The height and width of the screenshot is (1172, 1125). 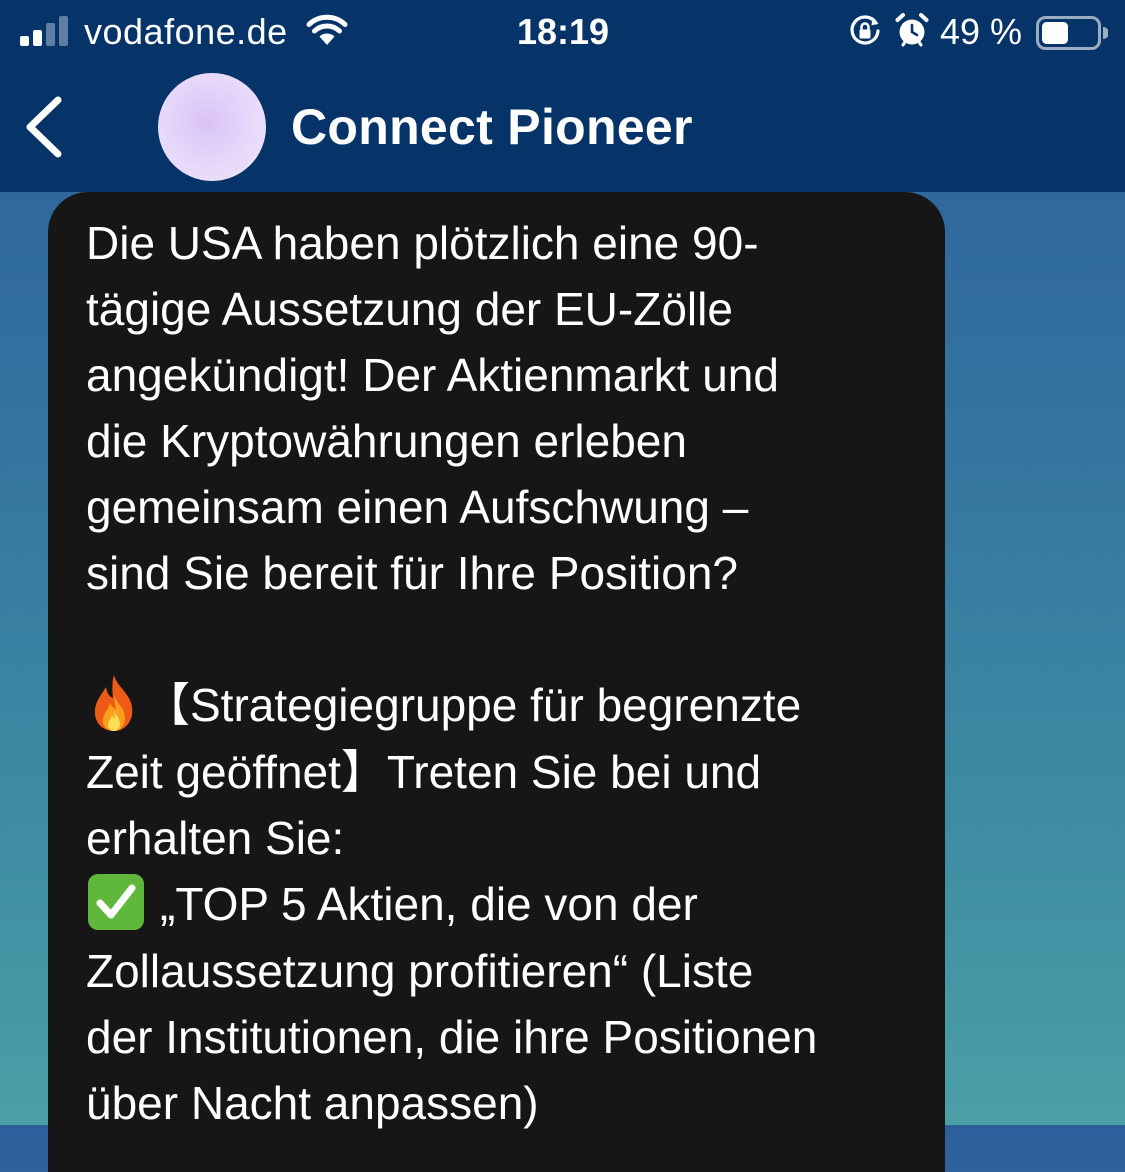 What do you see at coordinates (492, 127) in the screenshot?
I see `chat-title: Connect Pioneer` at bounding box center [492, 127].